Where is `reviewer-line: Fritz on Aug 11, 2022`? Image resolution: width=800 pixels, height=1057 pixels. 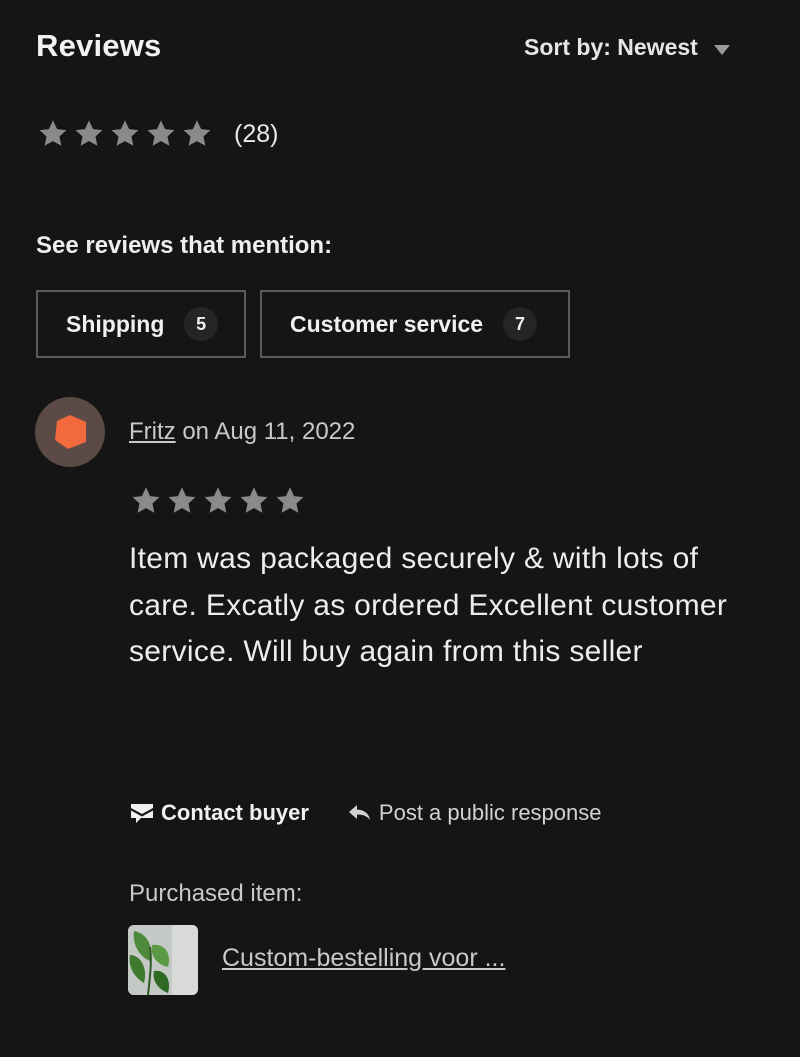
reviewer-line: Fritz on Aug 11, 2022 is located at coordinates (242, 432).